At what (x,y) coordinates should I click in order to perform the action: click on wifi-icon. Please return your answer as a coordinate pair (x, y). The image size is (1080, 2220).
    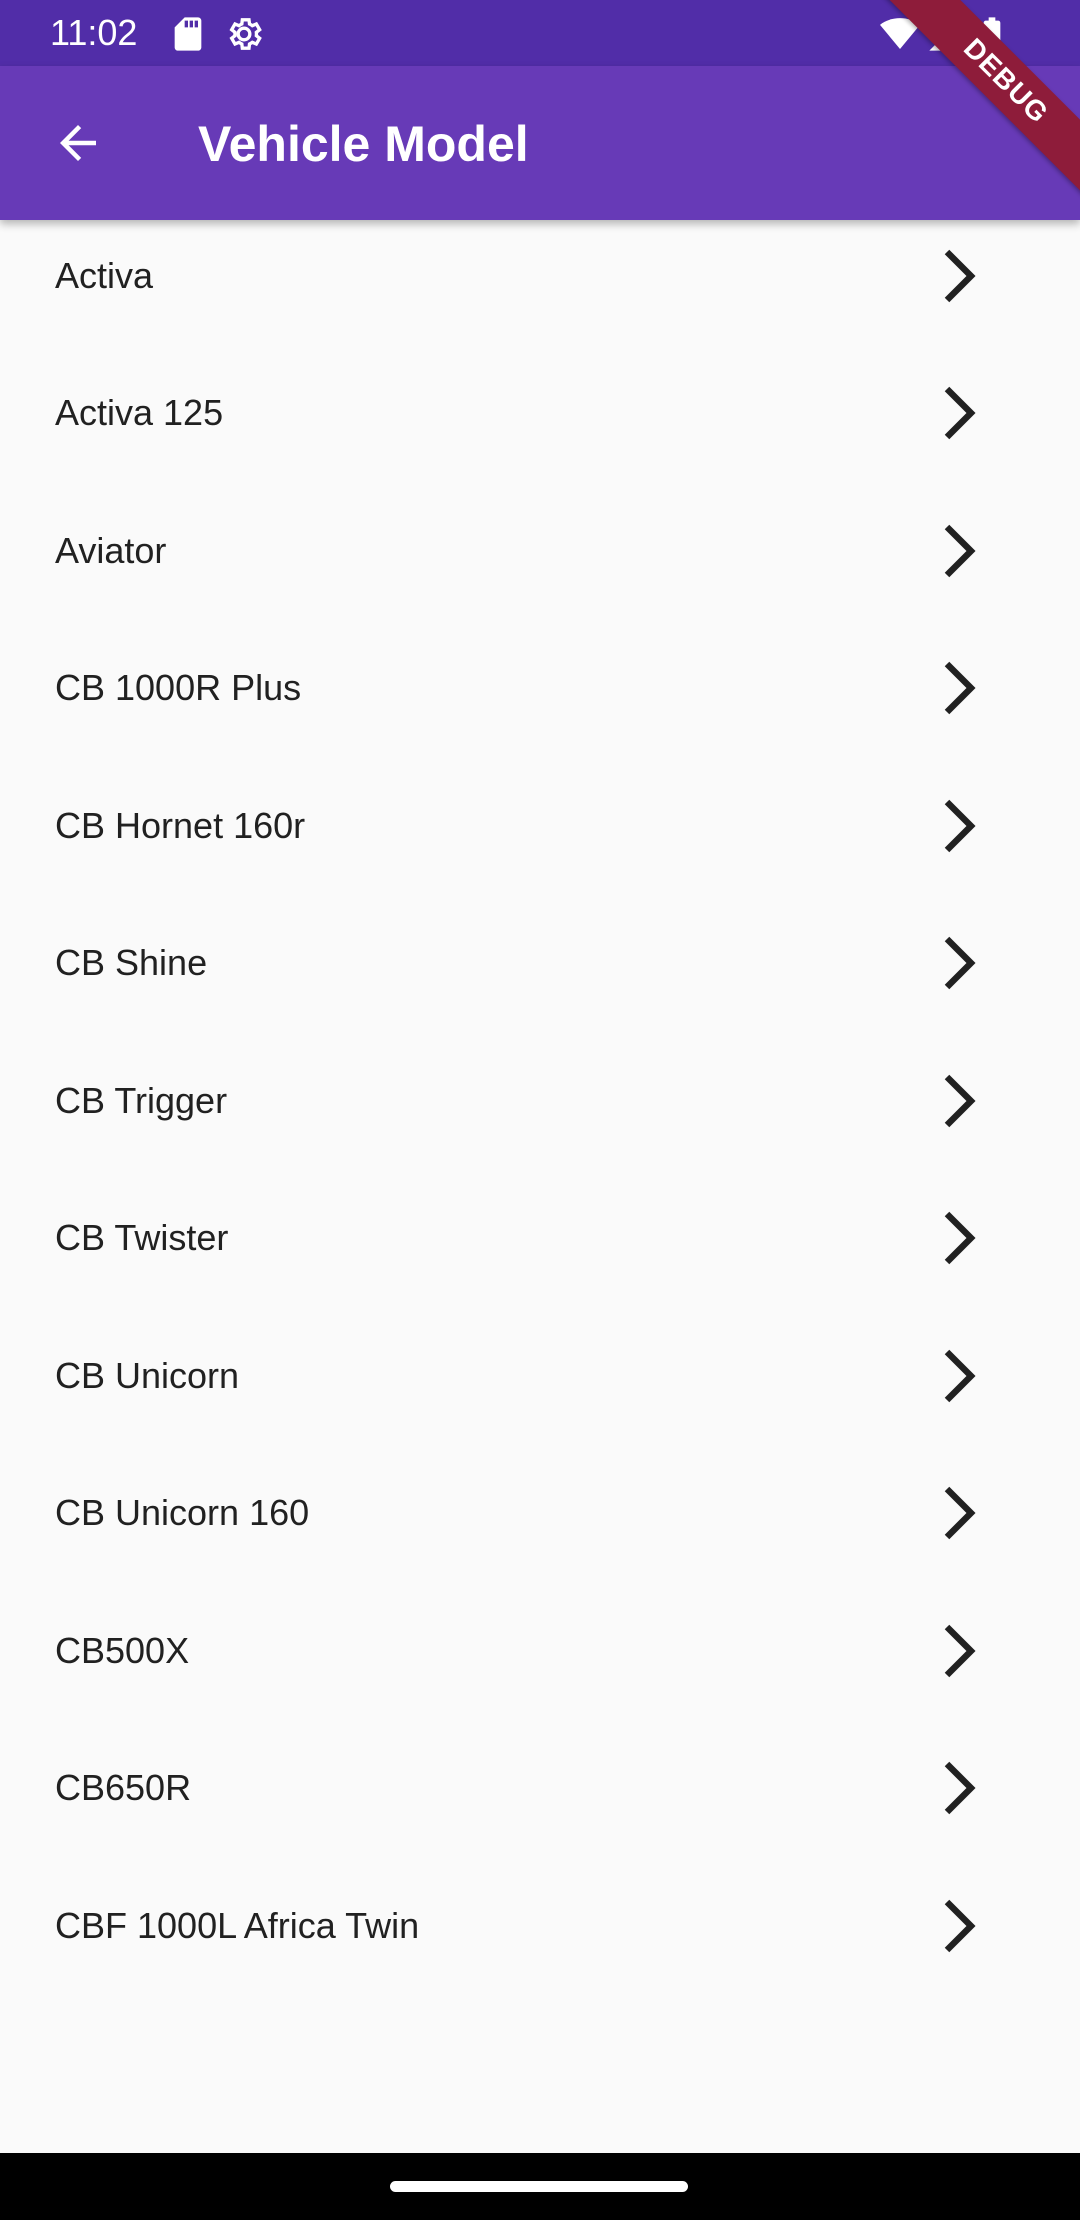
    Looking at the image, I should click on (900, 34).